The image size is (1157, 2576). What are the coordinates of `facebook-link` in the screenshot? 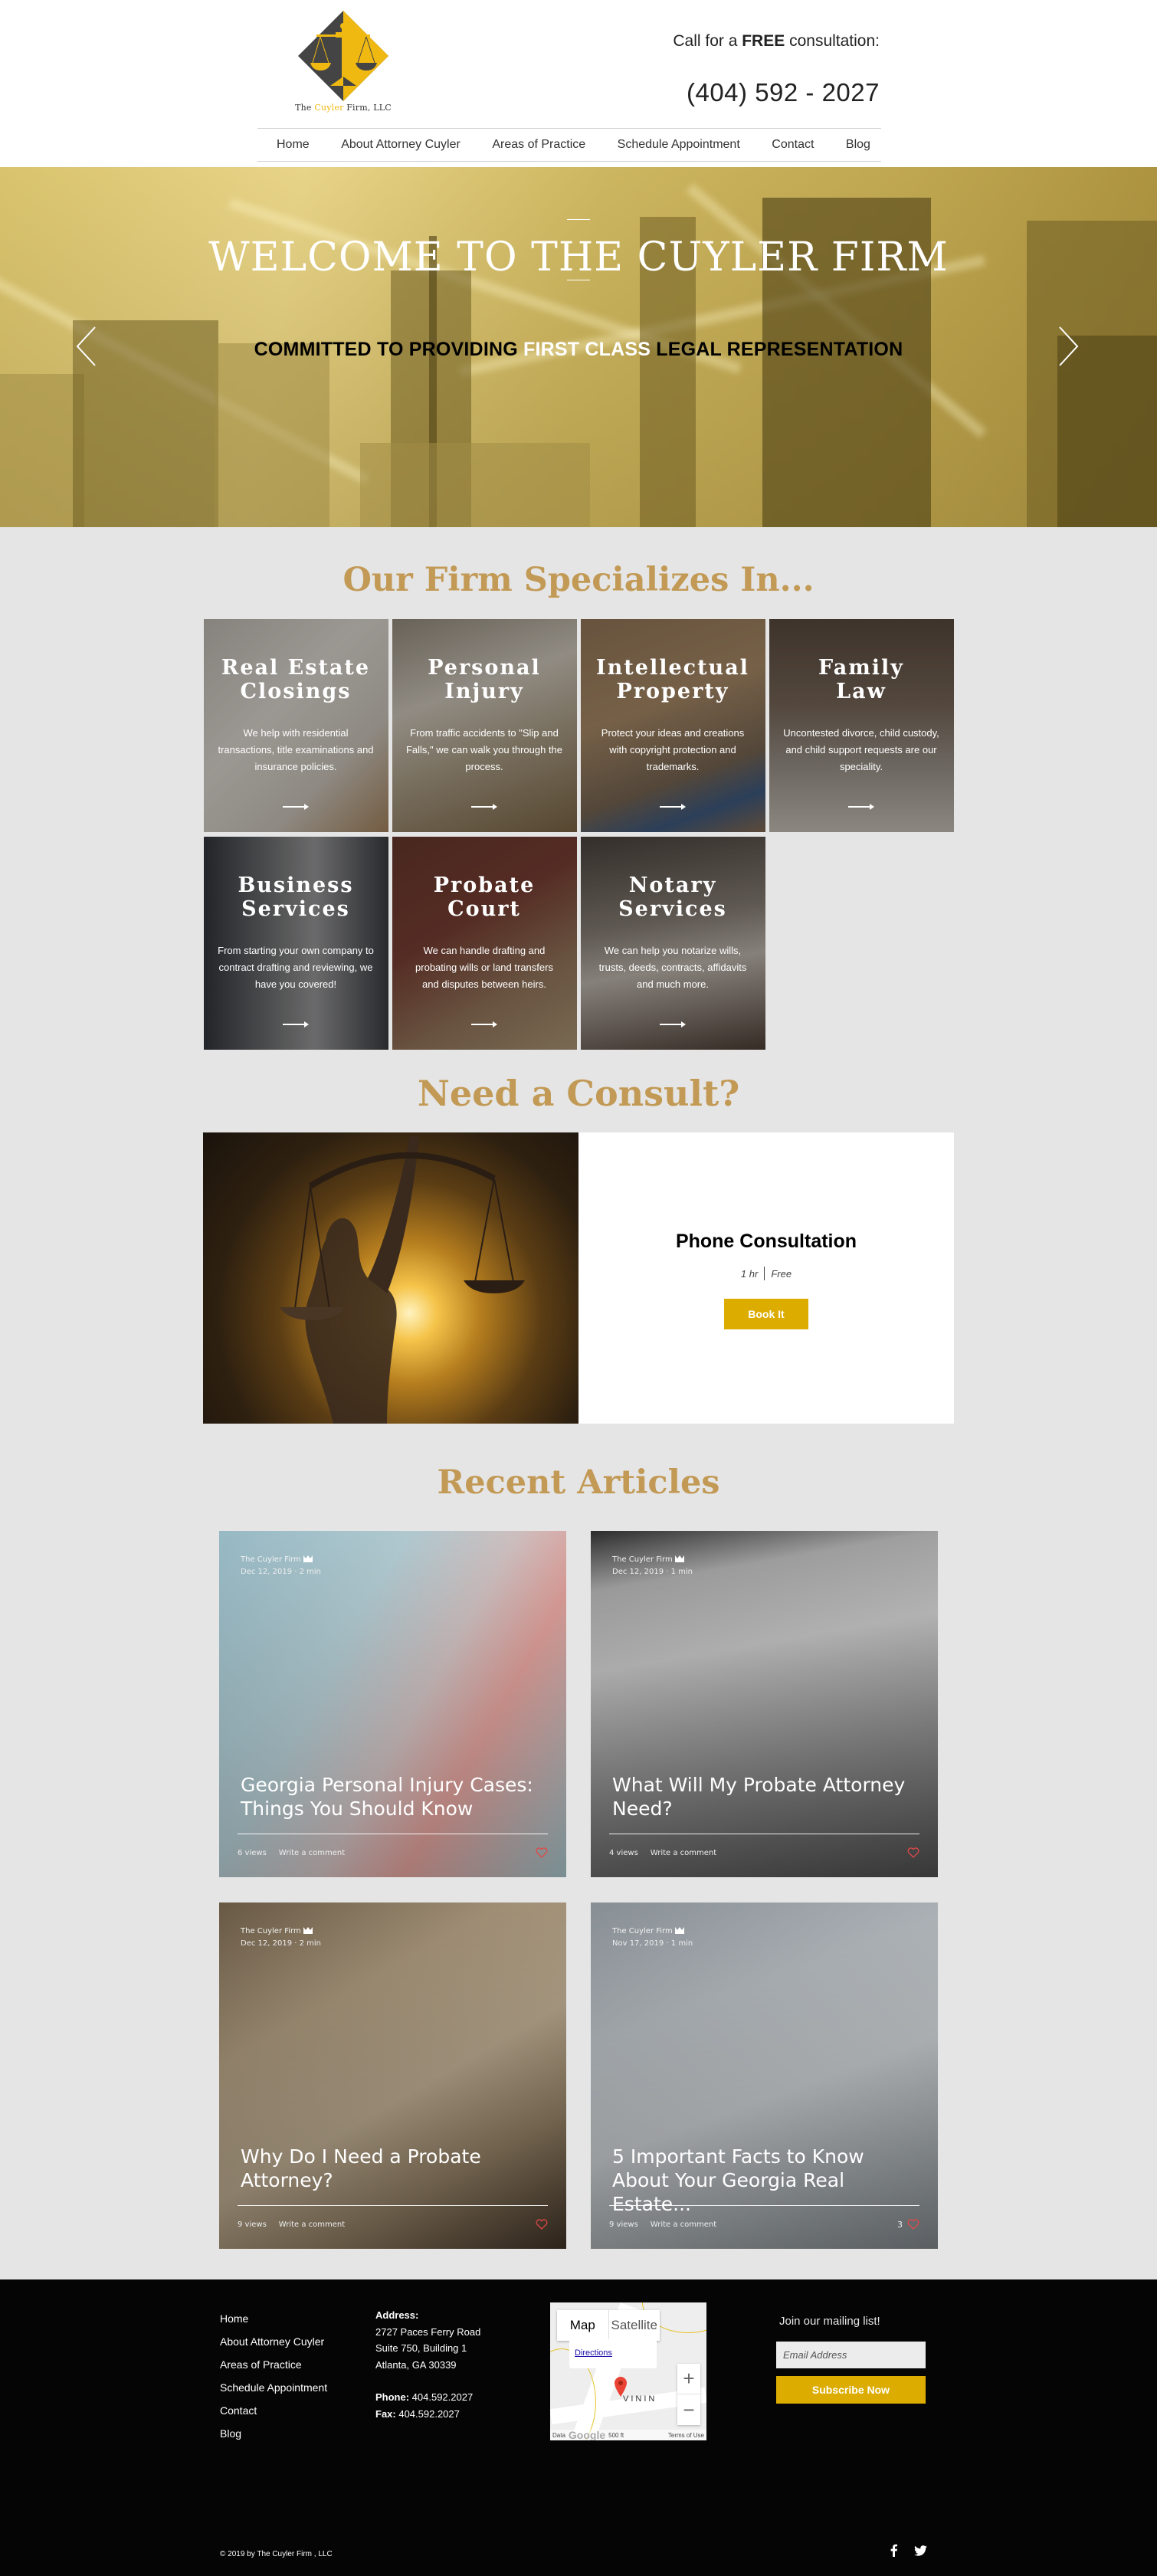 It's located at (893, 2550).